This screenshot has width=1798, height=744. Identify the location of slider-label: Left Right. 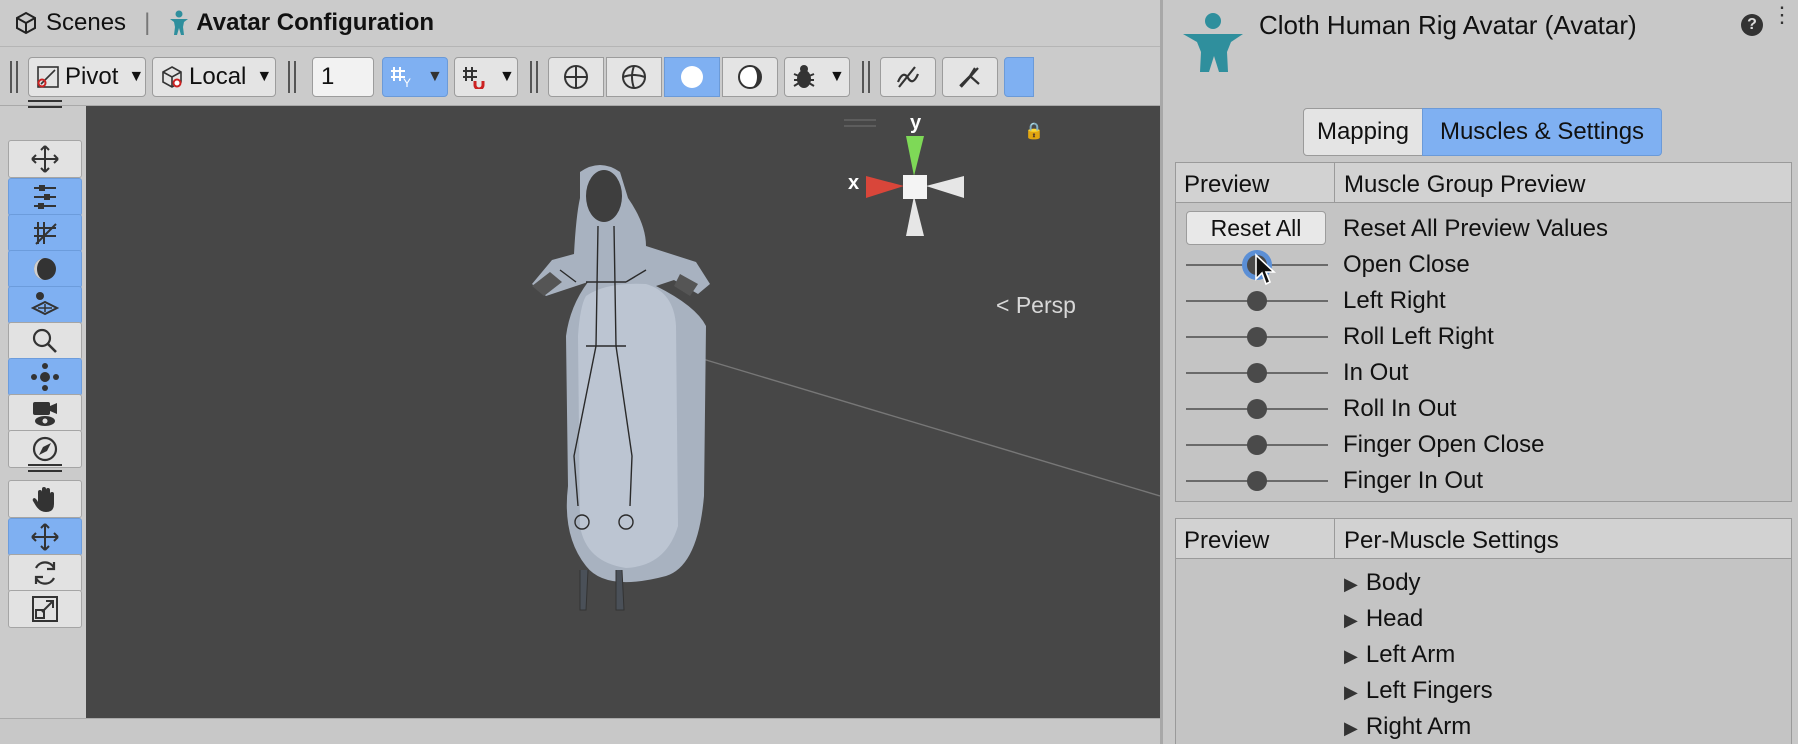
(1394, 300).